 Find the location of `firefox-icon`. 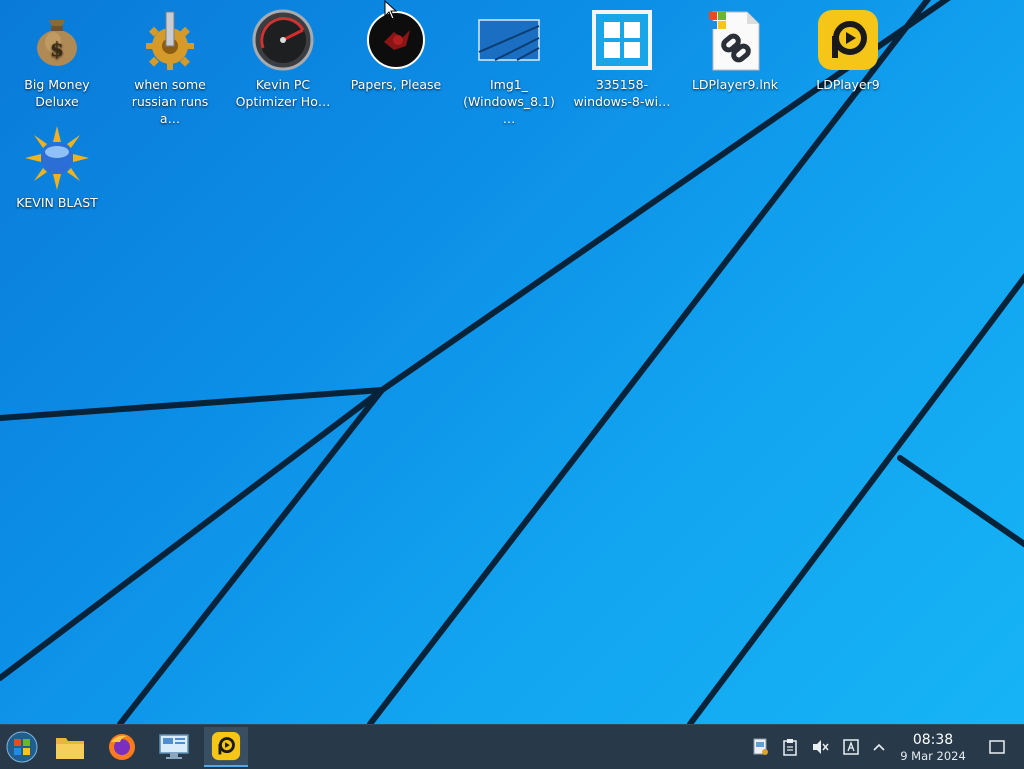

firefox-icon is located at coordinates (122, 747).